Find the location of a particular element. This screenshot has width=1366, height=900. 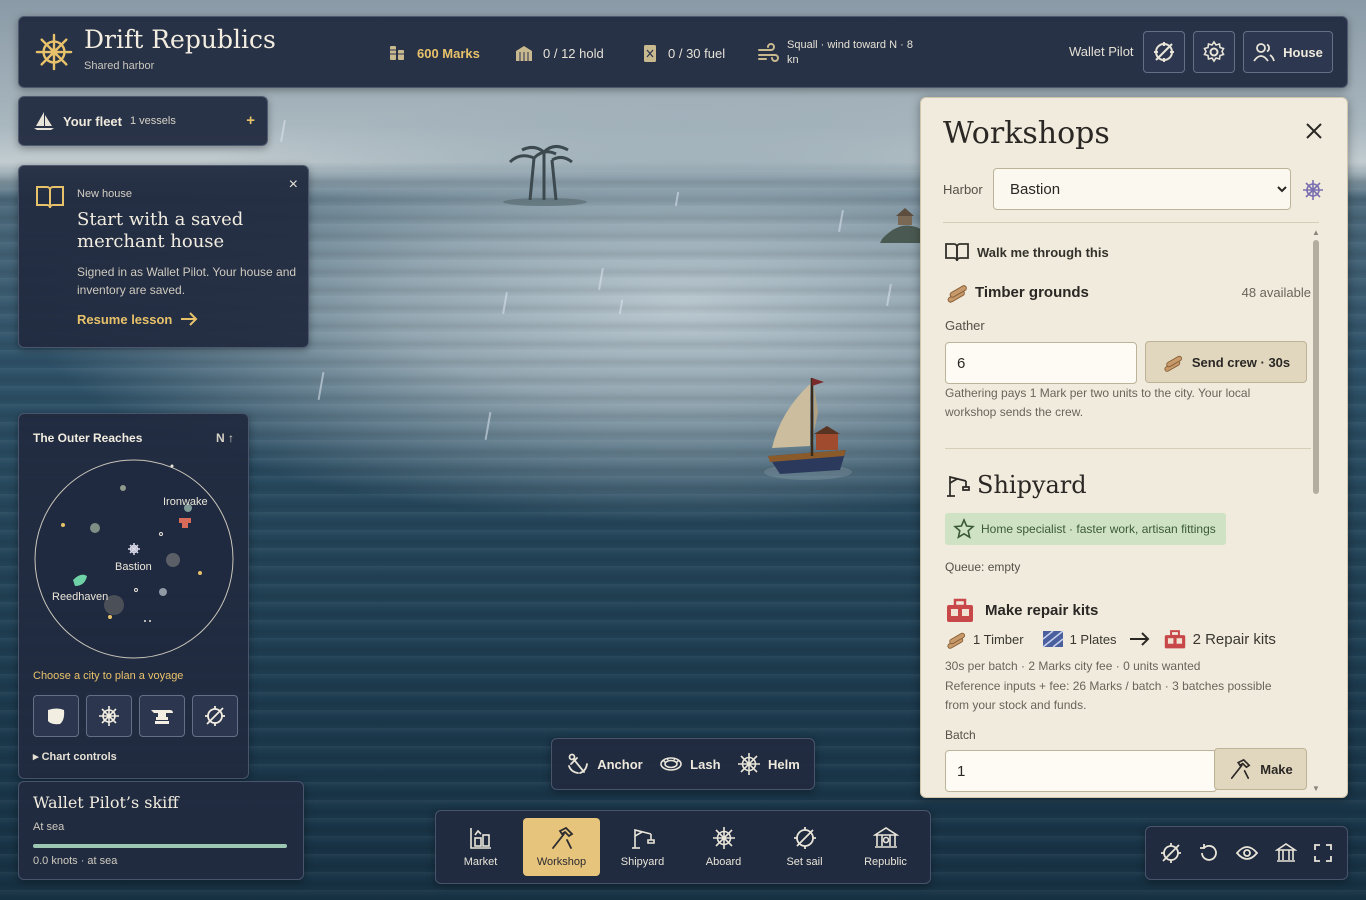

walkthrough-button: Walk me through this is located at coordinates (1027, 252).